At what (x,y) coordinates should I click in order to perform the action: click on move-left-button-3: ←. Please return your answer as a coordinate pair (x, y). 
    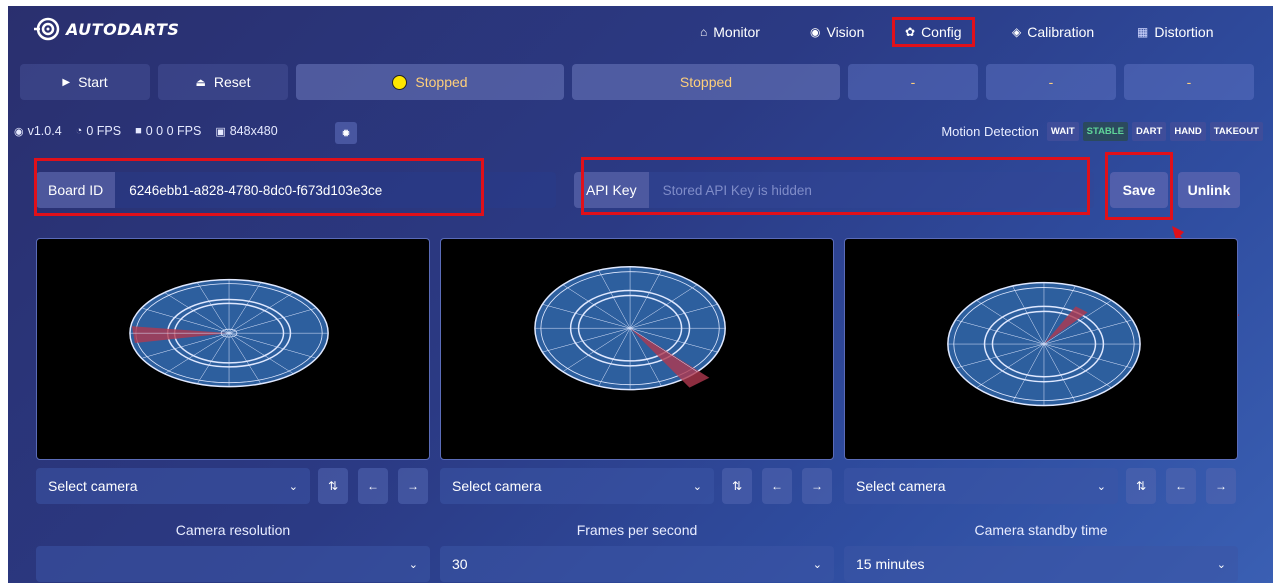
    Looking at the image, I should click on (1181, 486).